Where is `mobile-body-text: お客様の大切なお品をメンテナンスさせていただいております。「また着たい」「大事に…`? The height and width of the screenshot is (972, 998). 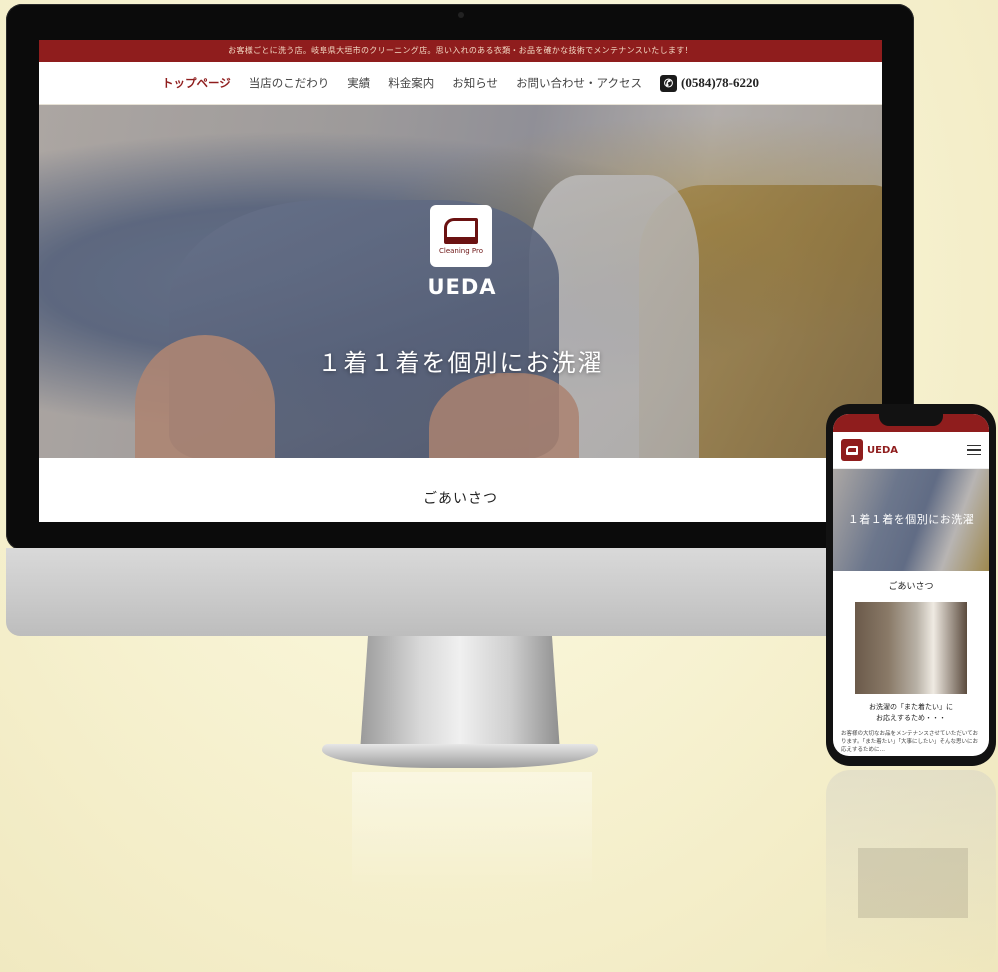 mobile-body-text: お客様の大切なお品をメンテナンスさせていただいております。「また着たい」「大事に… is located at coordinates (910, 742).